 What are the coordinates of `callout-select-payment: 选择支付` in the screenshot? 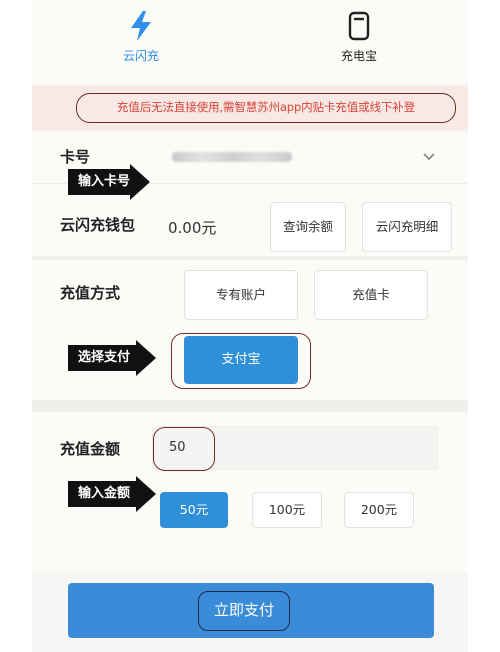 It's located at (112, 358).